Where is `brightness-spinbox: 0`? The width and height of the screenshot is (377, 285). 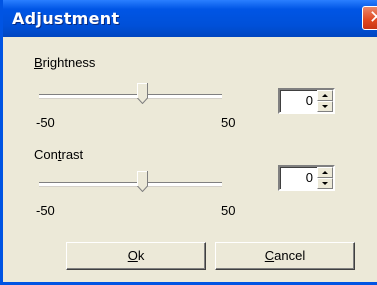 brightness-spinbox: 0 is located at coordinates (306, 101).